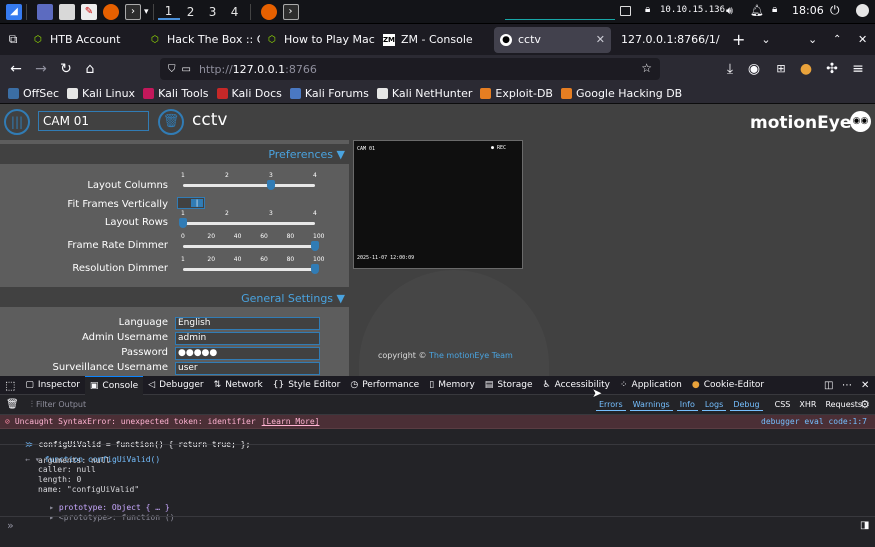  What do you see at coordinates (174, 154) in the screenshot?
I see `preferences-header: Preferences ▼` at bounding box center [174, 154].